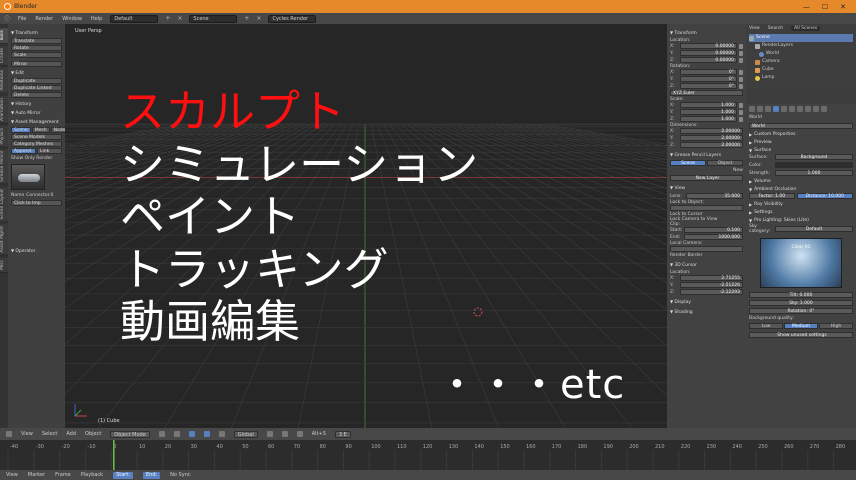 This screenshot has width=856, height=480. I want to click on color-swatch, so click(814, 165).